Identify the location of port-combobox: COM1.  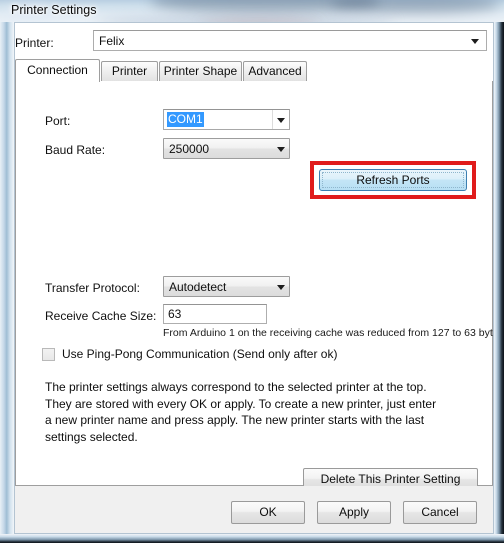
(226, 119).